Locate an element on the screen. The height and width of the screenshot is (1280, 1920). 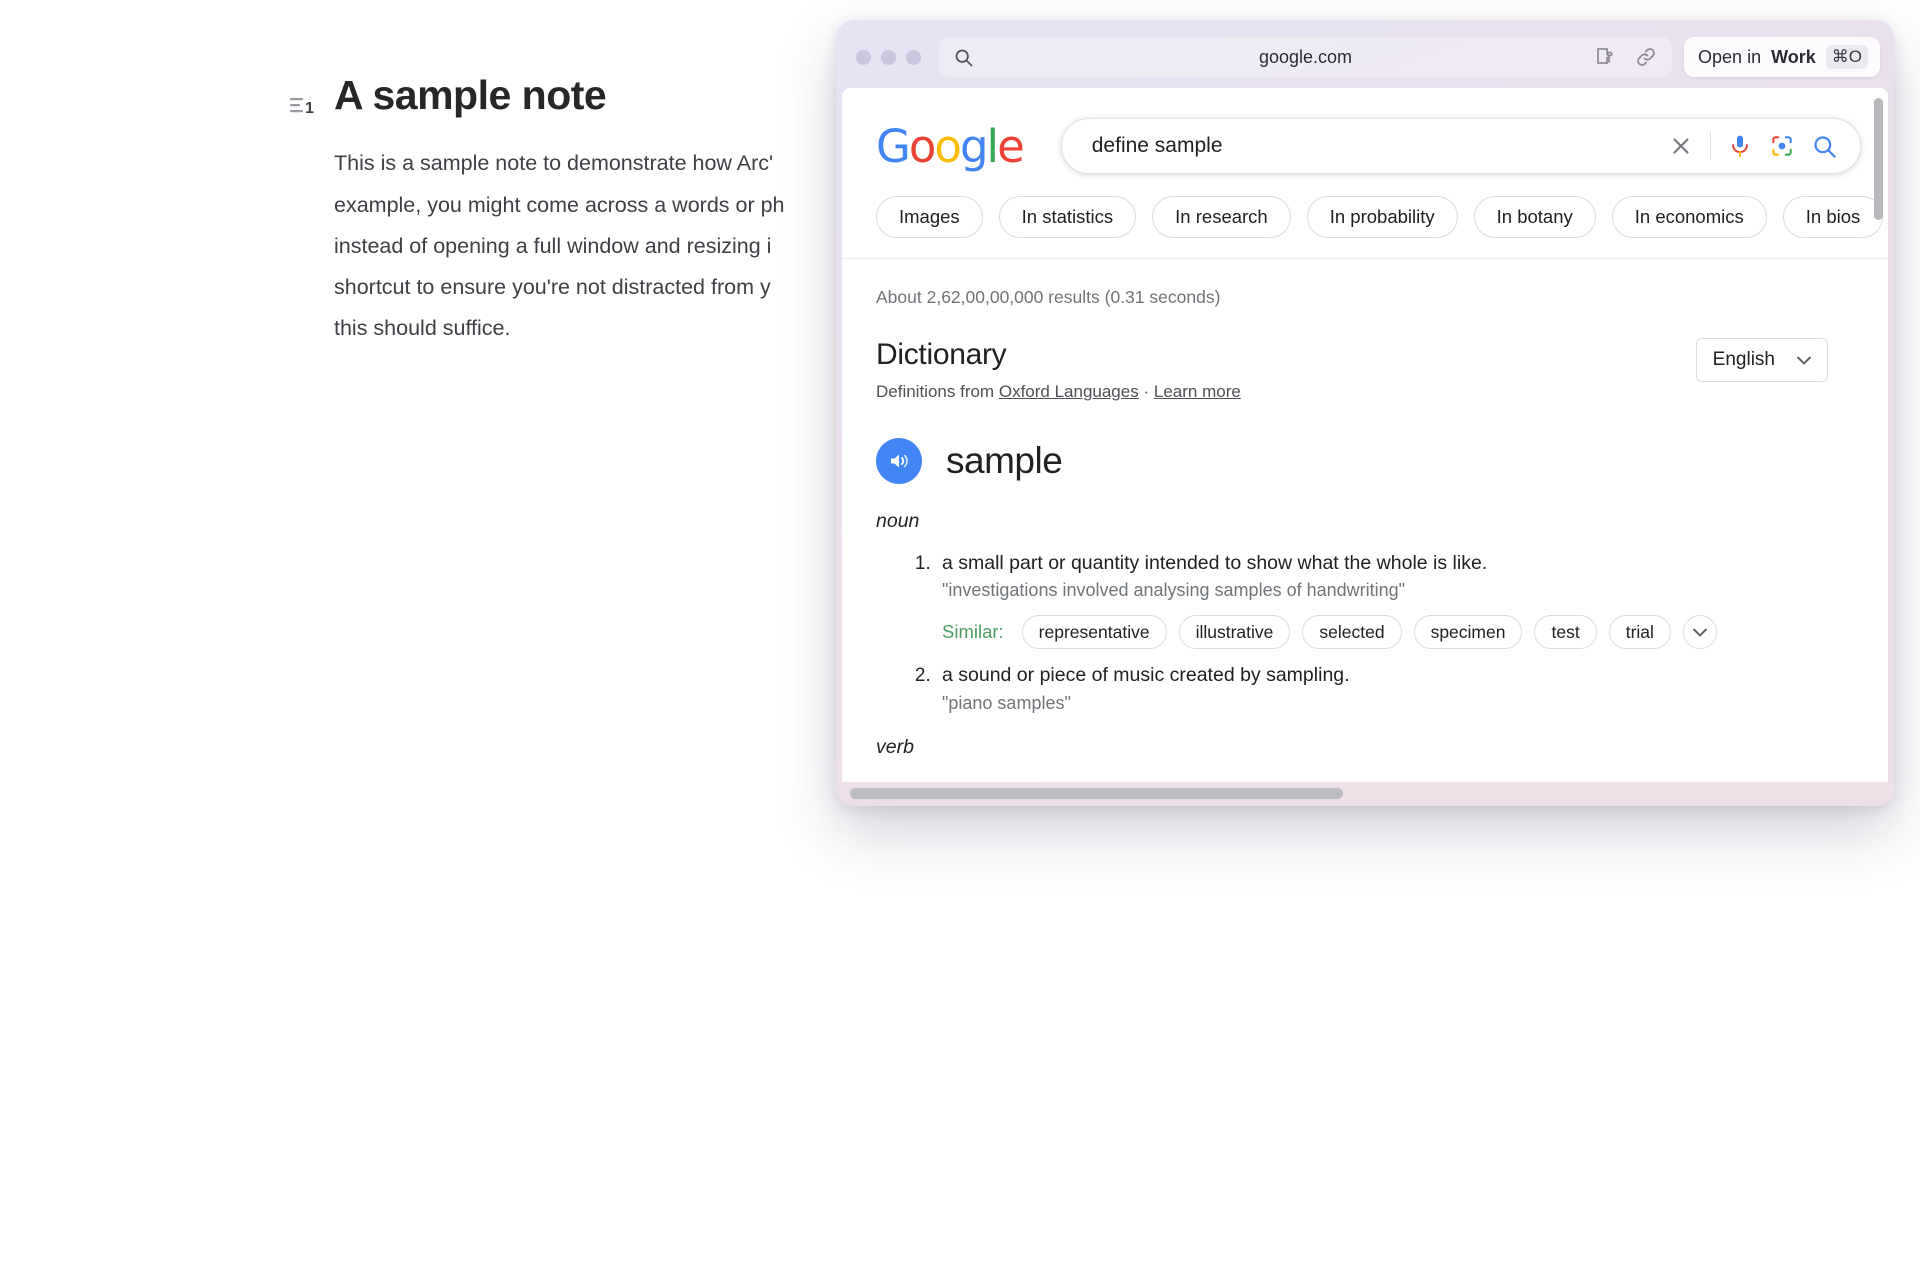
dictionary-word: sample is located at coordinates (1004, 460).